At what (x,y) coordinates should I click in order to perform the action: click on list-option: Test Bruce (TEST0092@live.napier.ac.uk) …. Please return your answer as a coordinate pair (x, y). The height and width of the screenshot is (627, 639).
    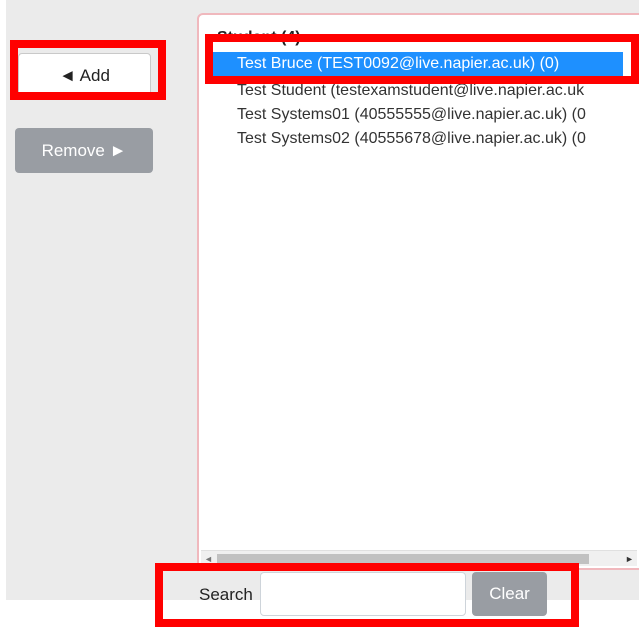
    Looking at the image, I should click on (418, 64).